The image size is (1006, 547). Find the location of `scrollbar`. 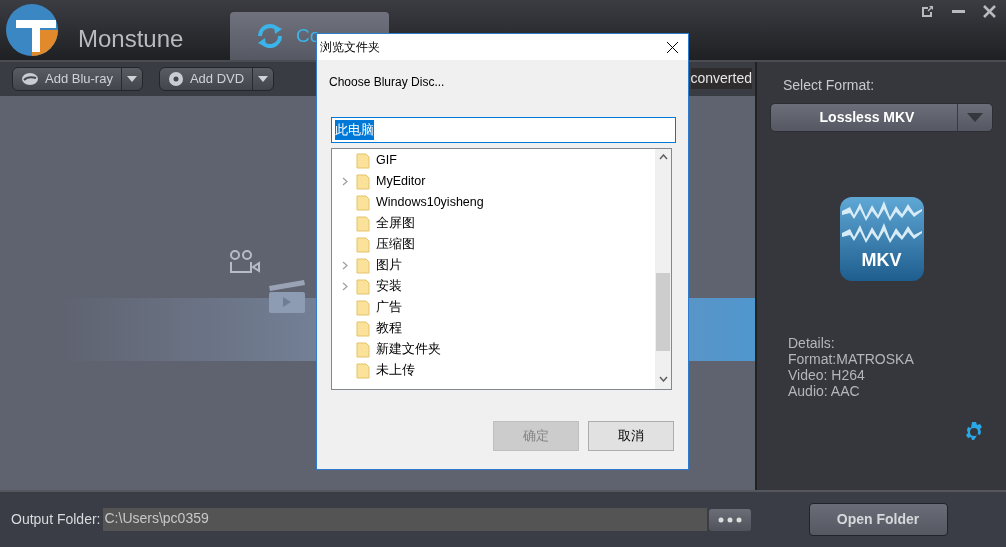

scrollbar is located at coordinates (663, 269).